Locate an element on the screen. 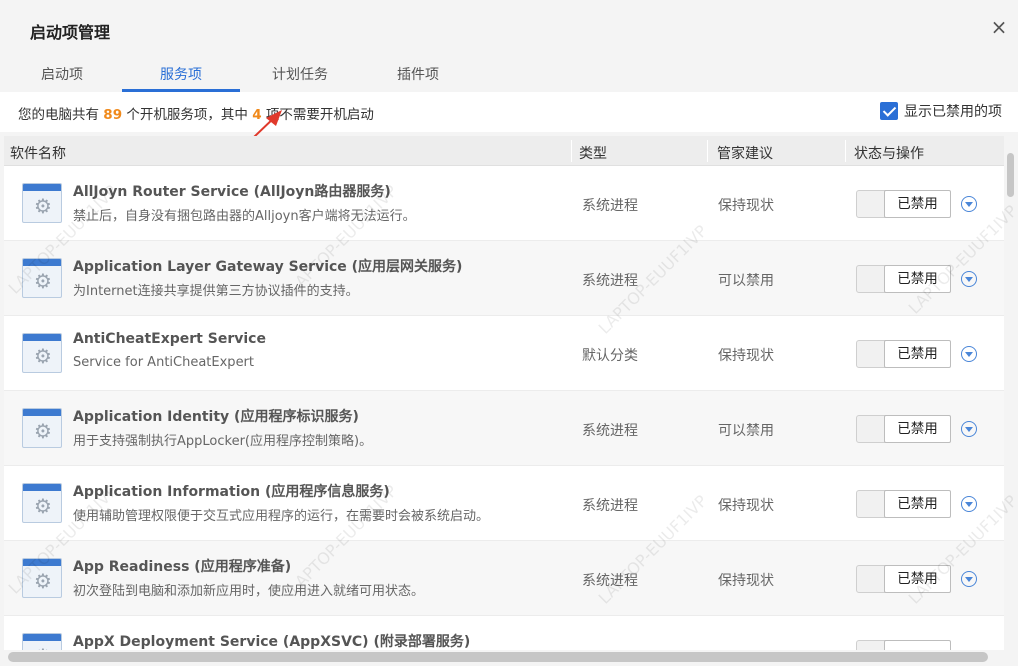 The width and height of the screenshot is (1018, 666). service-type: 默认分类 is located at coordinates (610, 356).